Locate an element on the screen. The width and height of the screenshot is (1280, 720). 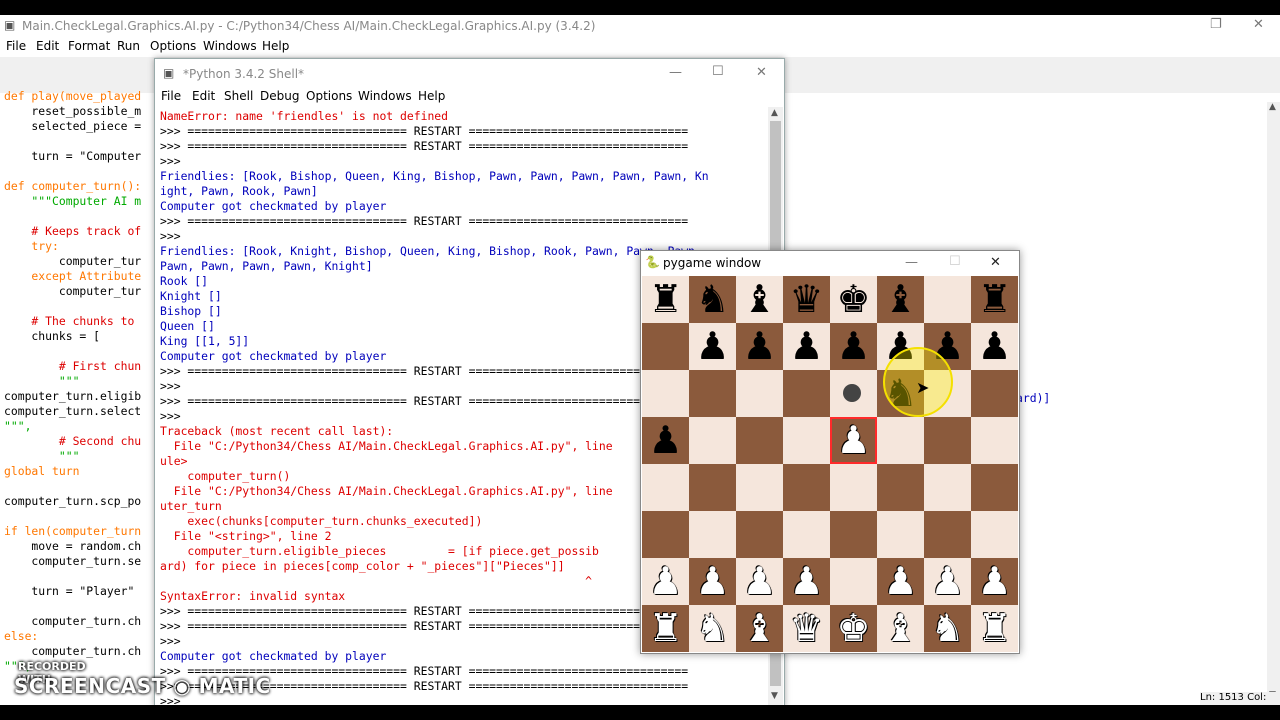
white-queen-icon: ♛ is located at coordinates (806, 628).